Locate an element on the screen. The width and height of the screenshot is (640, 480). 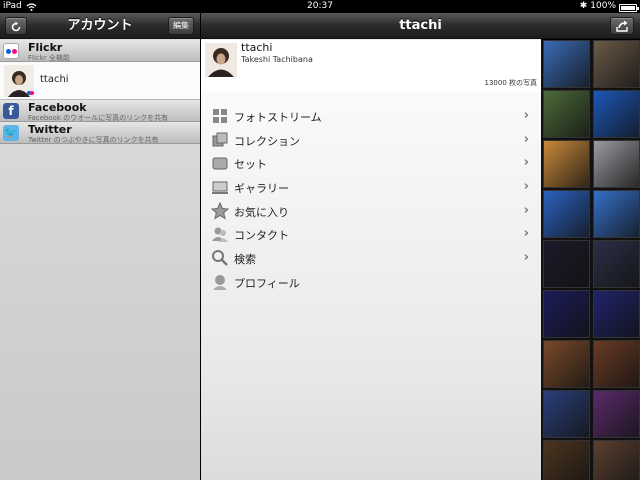
menu-item-label: コレクション is located at coordinates (267, 141).